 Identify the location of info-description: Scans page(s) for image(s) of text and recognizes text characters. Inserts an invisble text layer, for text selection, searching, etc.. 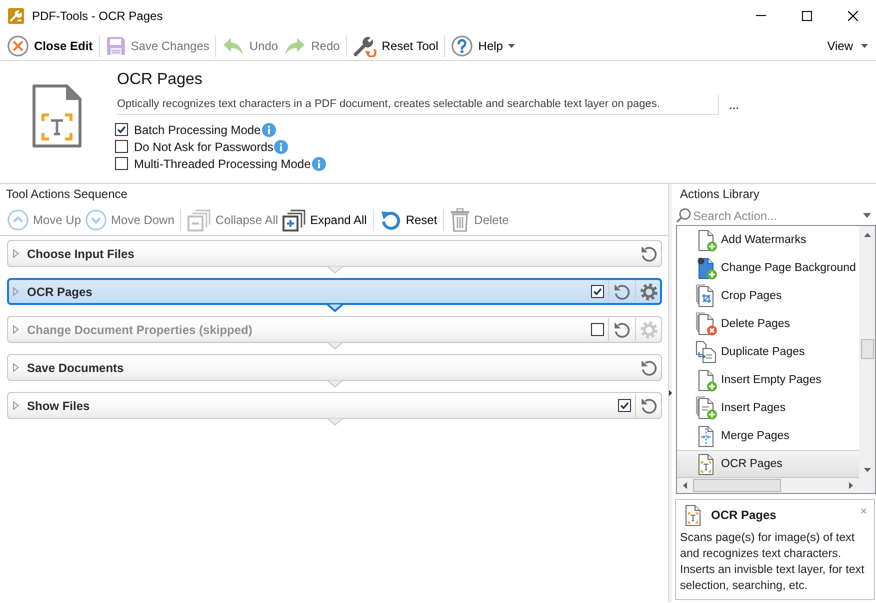
(773, 562).